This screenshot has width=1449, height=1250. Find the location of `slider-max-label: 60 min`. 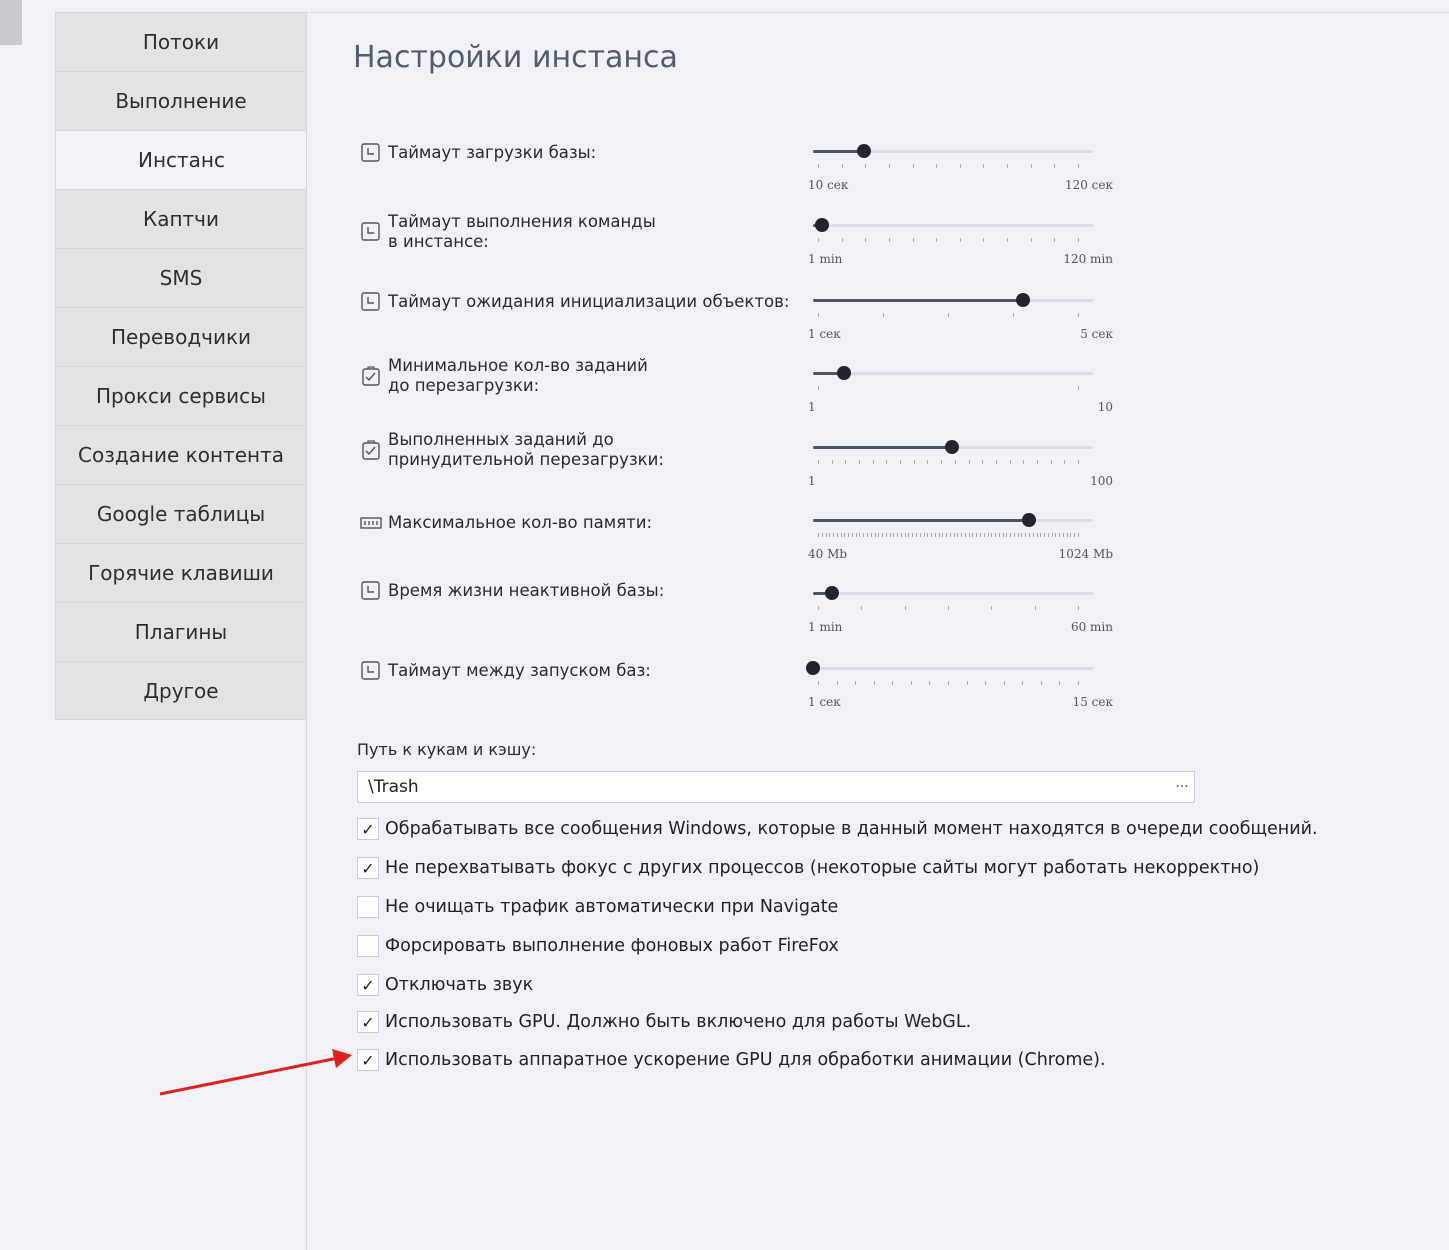

slider-max-label: 60 min is located at coordinates (1091, 627).